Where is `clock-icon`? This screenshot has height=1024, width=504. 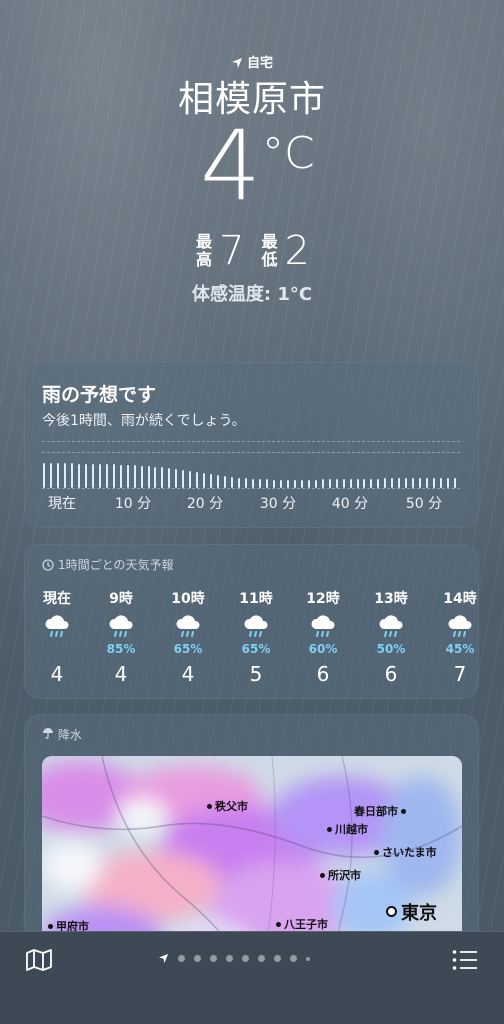 clock-icon is located at coordinates (48, 565).